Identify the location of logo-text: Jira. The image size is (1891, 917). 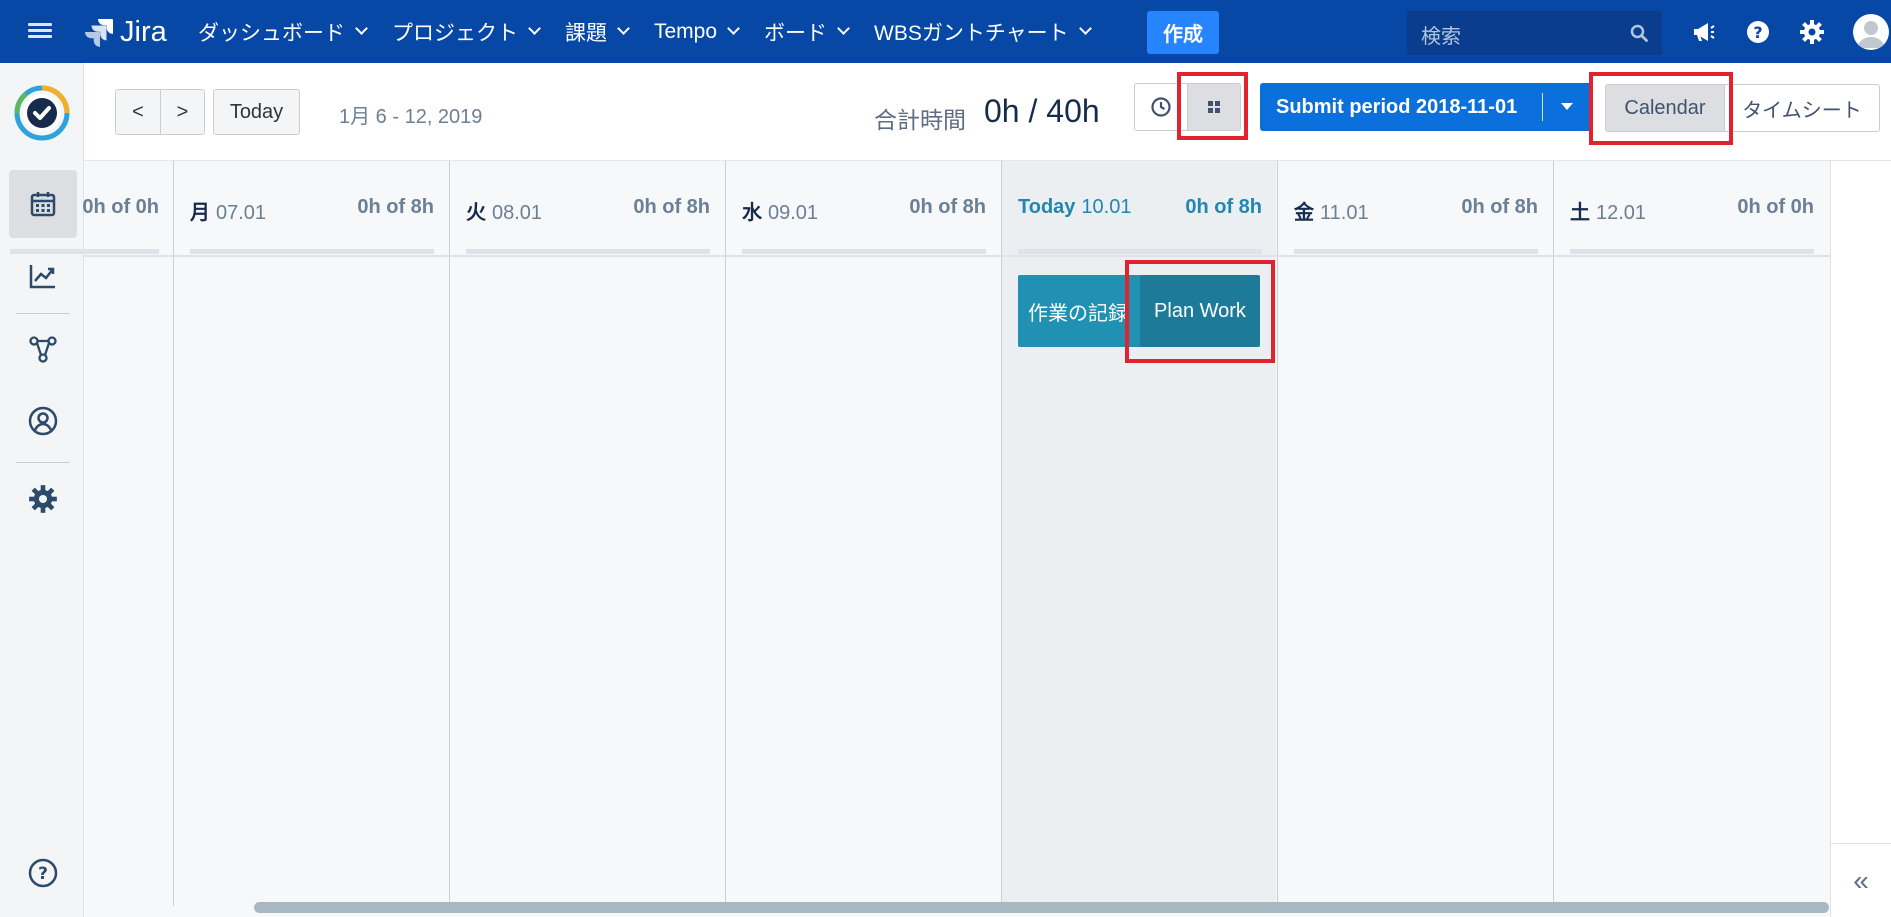
(143, 31).